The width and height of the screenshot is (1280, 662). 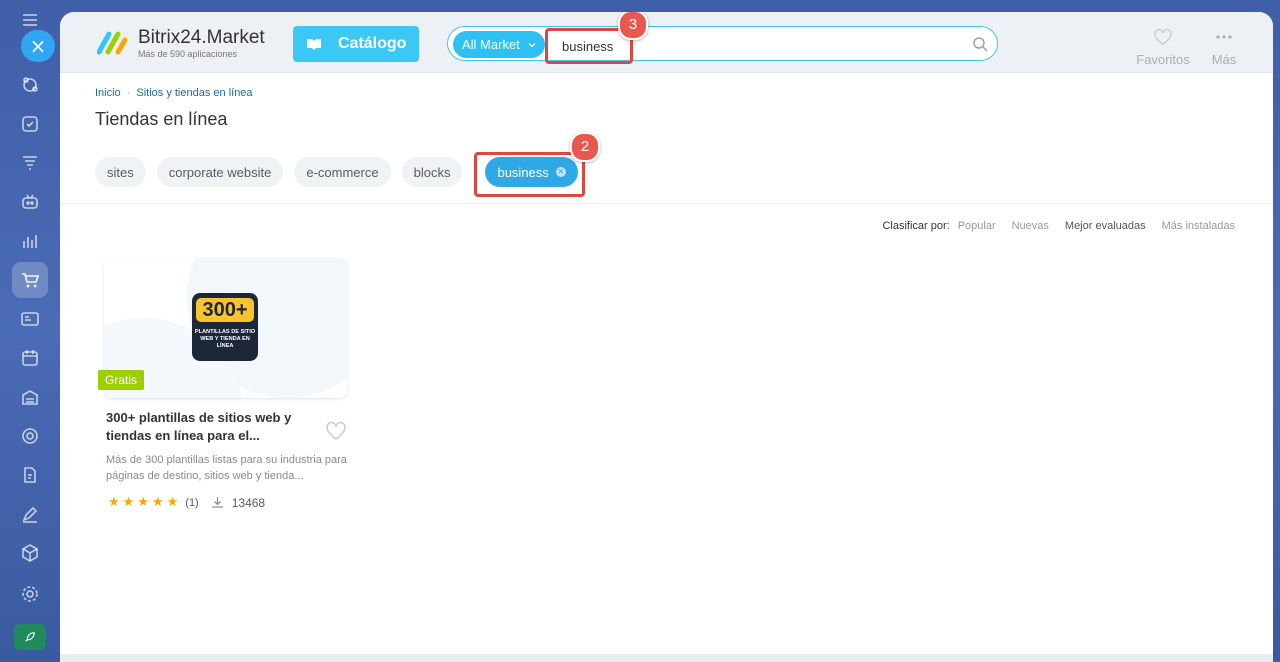 I want to click on box-icon, so click(x=30, y=553).